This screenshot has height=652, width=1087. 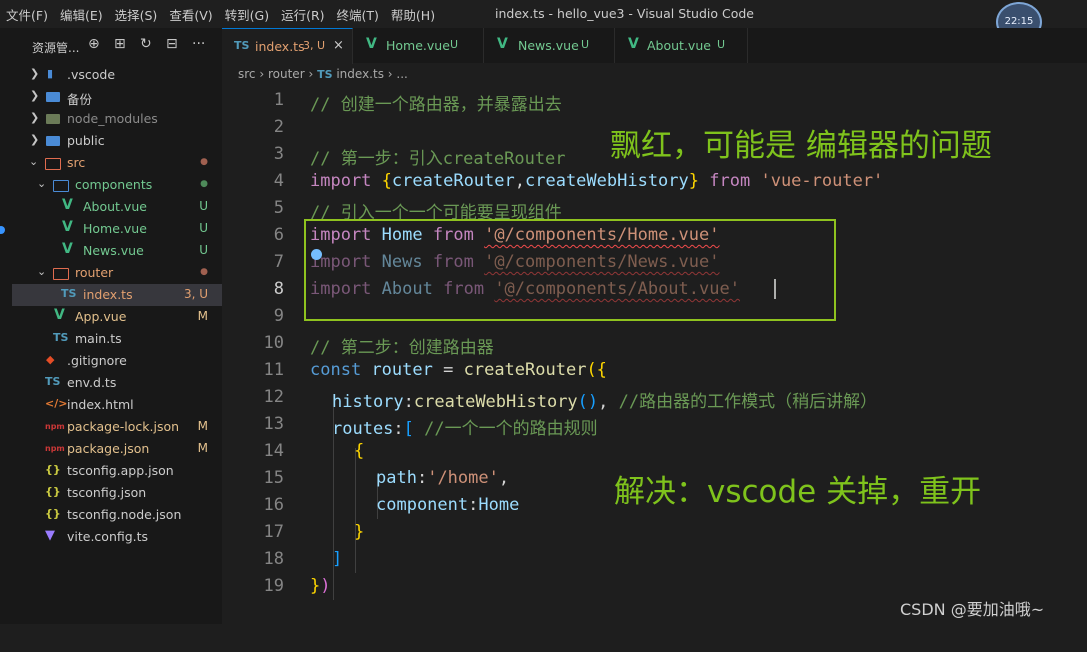 What do you see at coordinates (92, 382) in the screenshot?
I see `tree-item-label: env.d.ts` at bounding box center [92, 382].